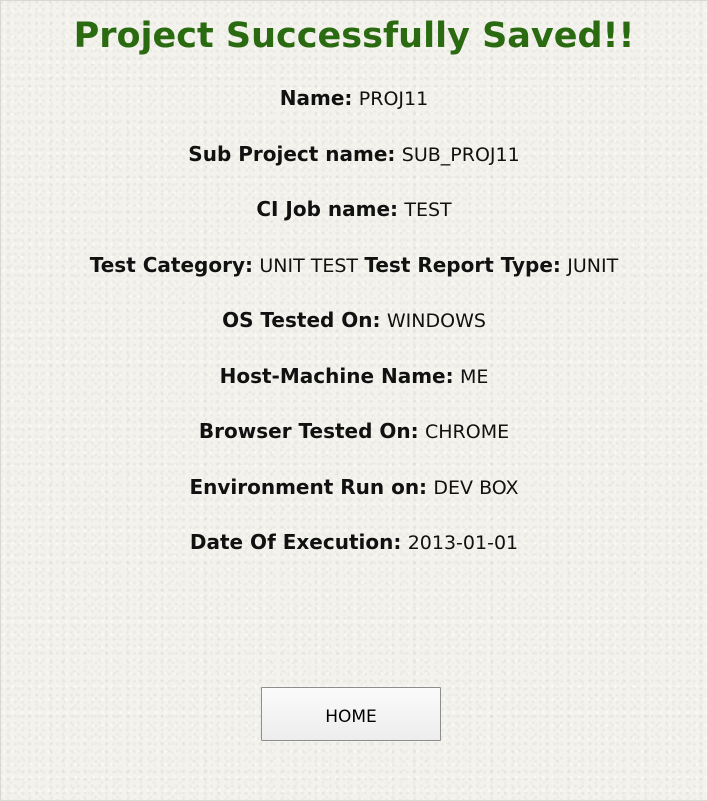 Image resolution: width=708 pixels, height=801 pixels. I want to click on ci-job-label: CI Job name:, so click(327, 209).